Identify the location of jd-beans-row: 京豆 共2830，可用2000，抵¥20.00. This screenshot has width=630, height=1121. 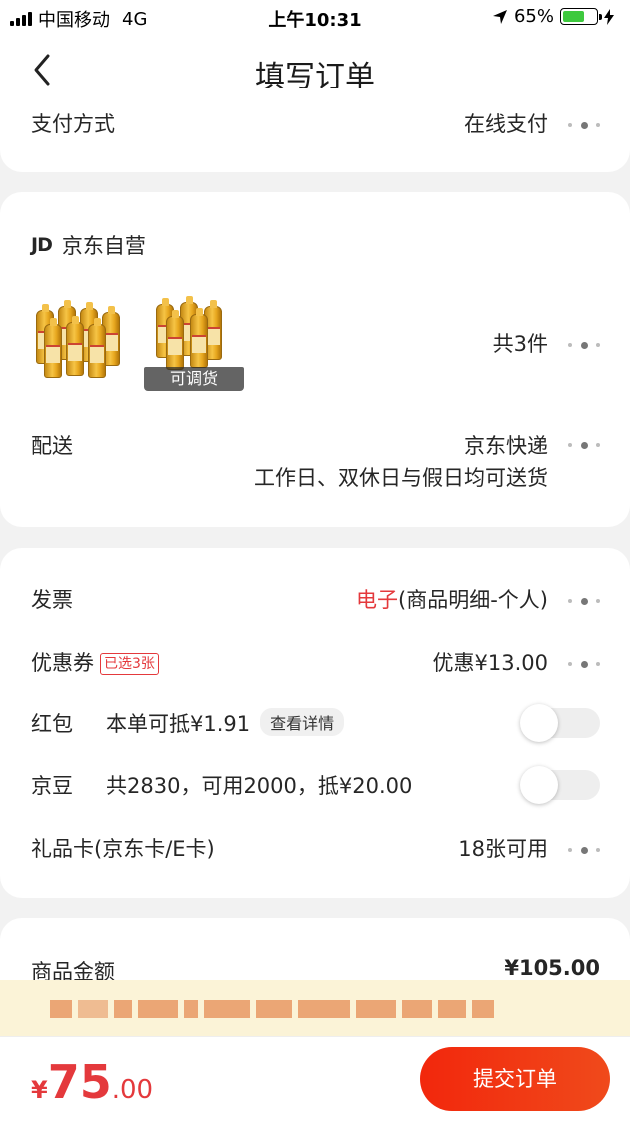
(315, 785).